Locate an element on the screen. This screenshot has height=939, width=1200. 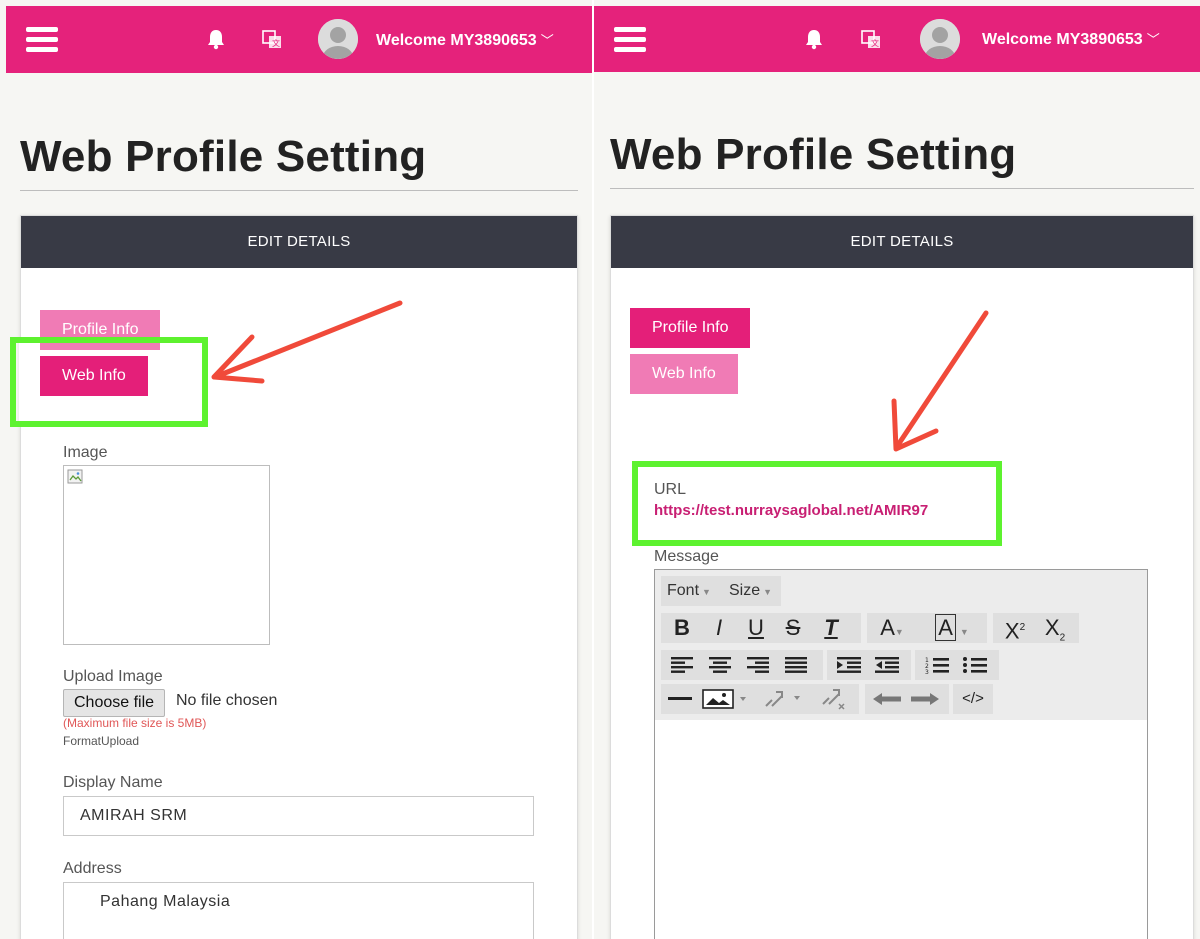
upload-image-label: Upload Image is located at coordinates (113, 676).